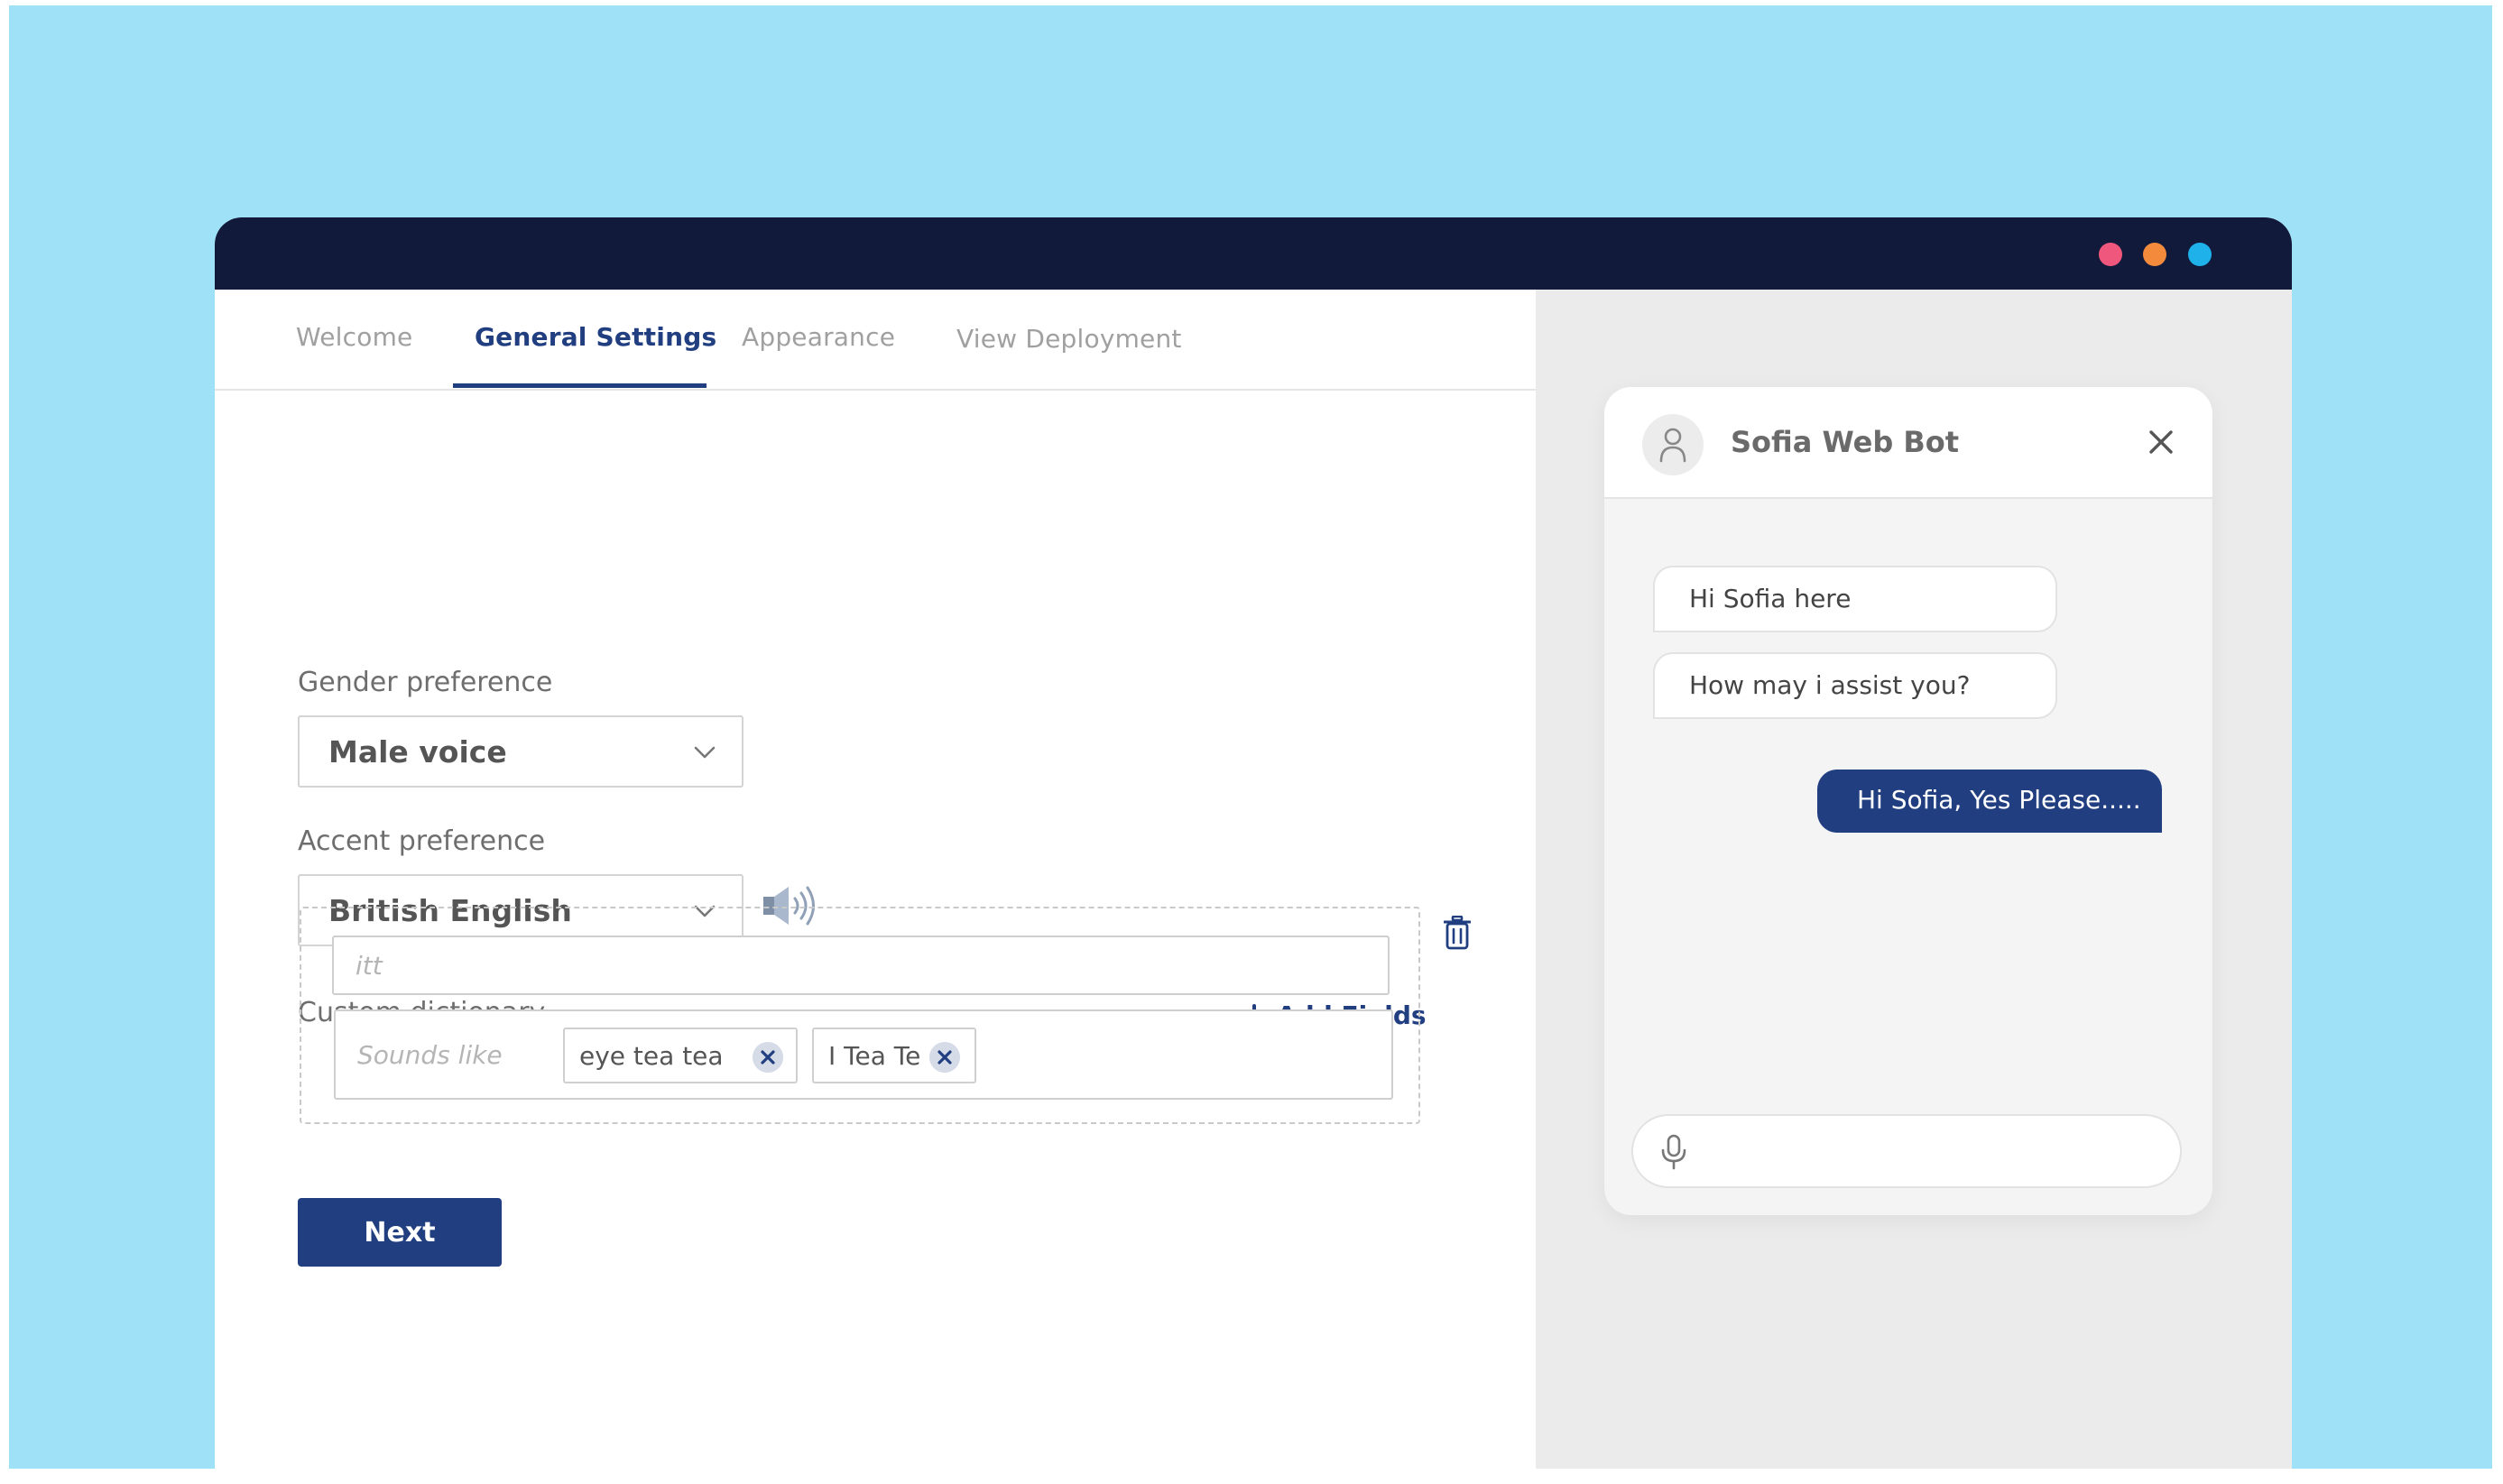 The image size is (2503, 1484). Describe the element at coordinates (1457, 933) in the screenshot. I see `trash-icon` at that location.